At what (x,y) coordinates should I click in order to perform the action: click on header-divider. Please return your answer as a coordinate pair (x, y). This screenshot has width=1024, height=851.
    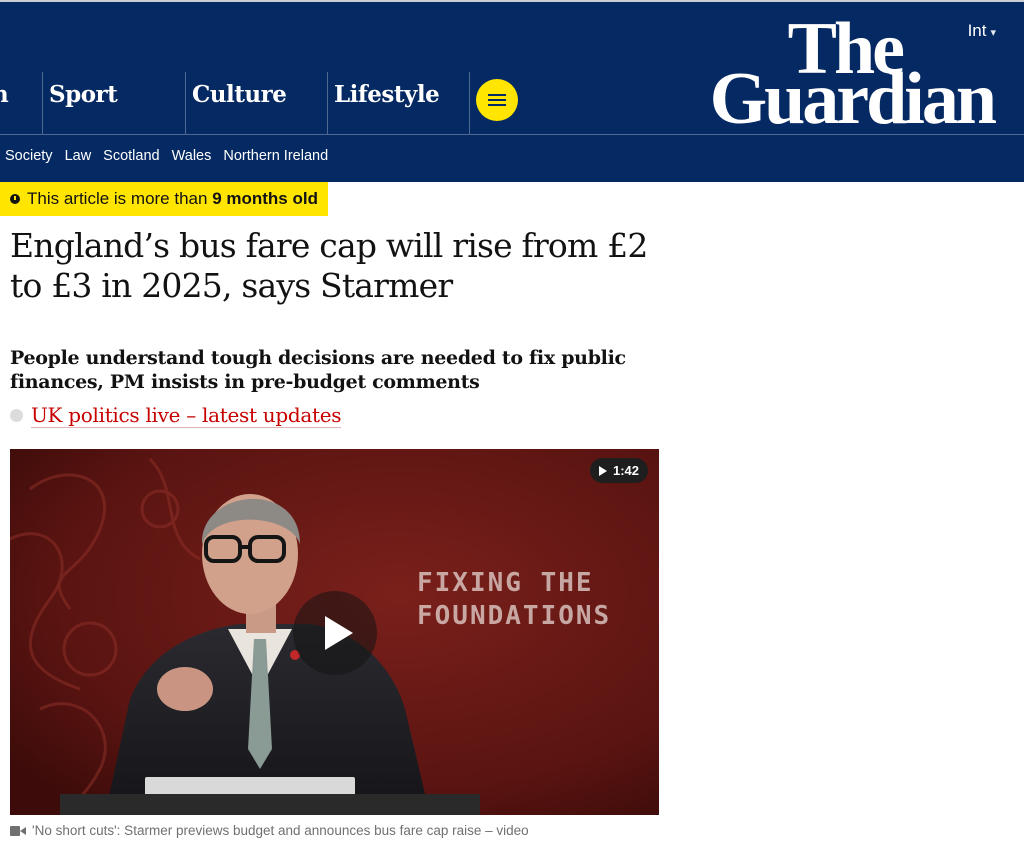
    Looking at the image, I should click on (512, 134).